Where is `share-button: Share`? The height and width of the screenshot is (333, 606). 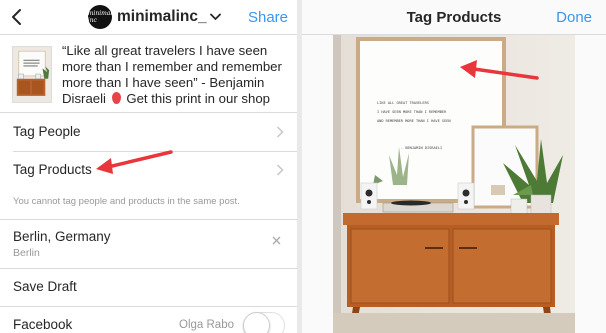 share-button: Share is located at coordinates (268, 17).